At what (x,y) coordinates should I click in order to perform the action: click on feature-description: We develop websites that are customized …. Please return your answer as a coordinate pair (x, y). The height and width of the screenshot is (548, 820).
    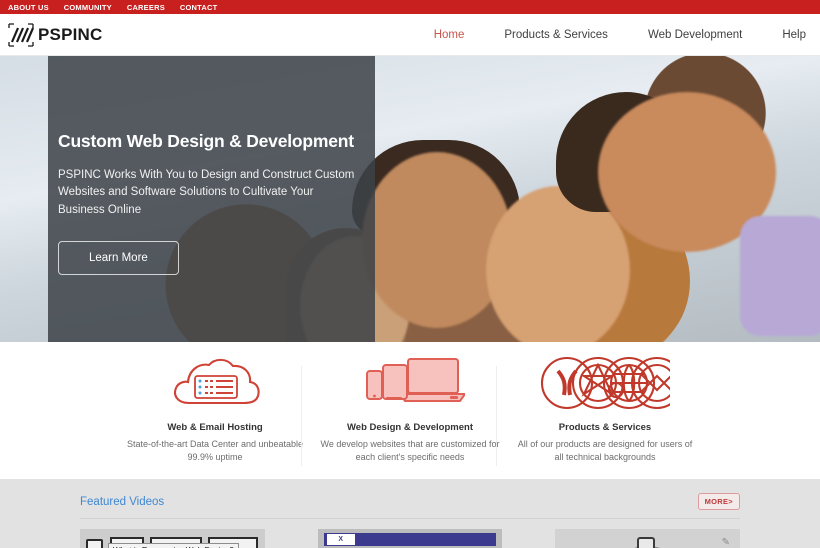
    Looking at the image, I should click on (410, 451).